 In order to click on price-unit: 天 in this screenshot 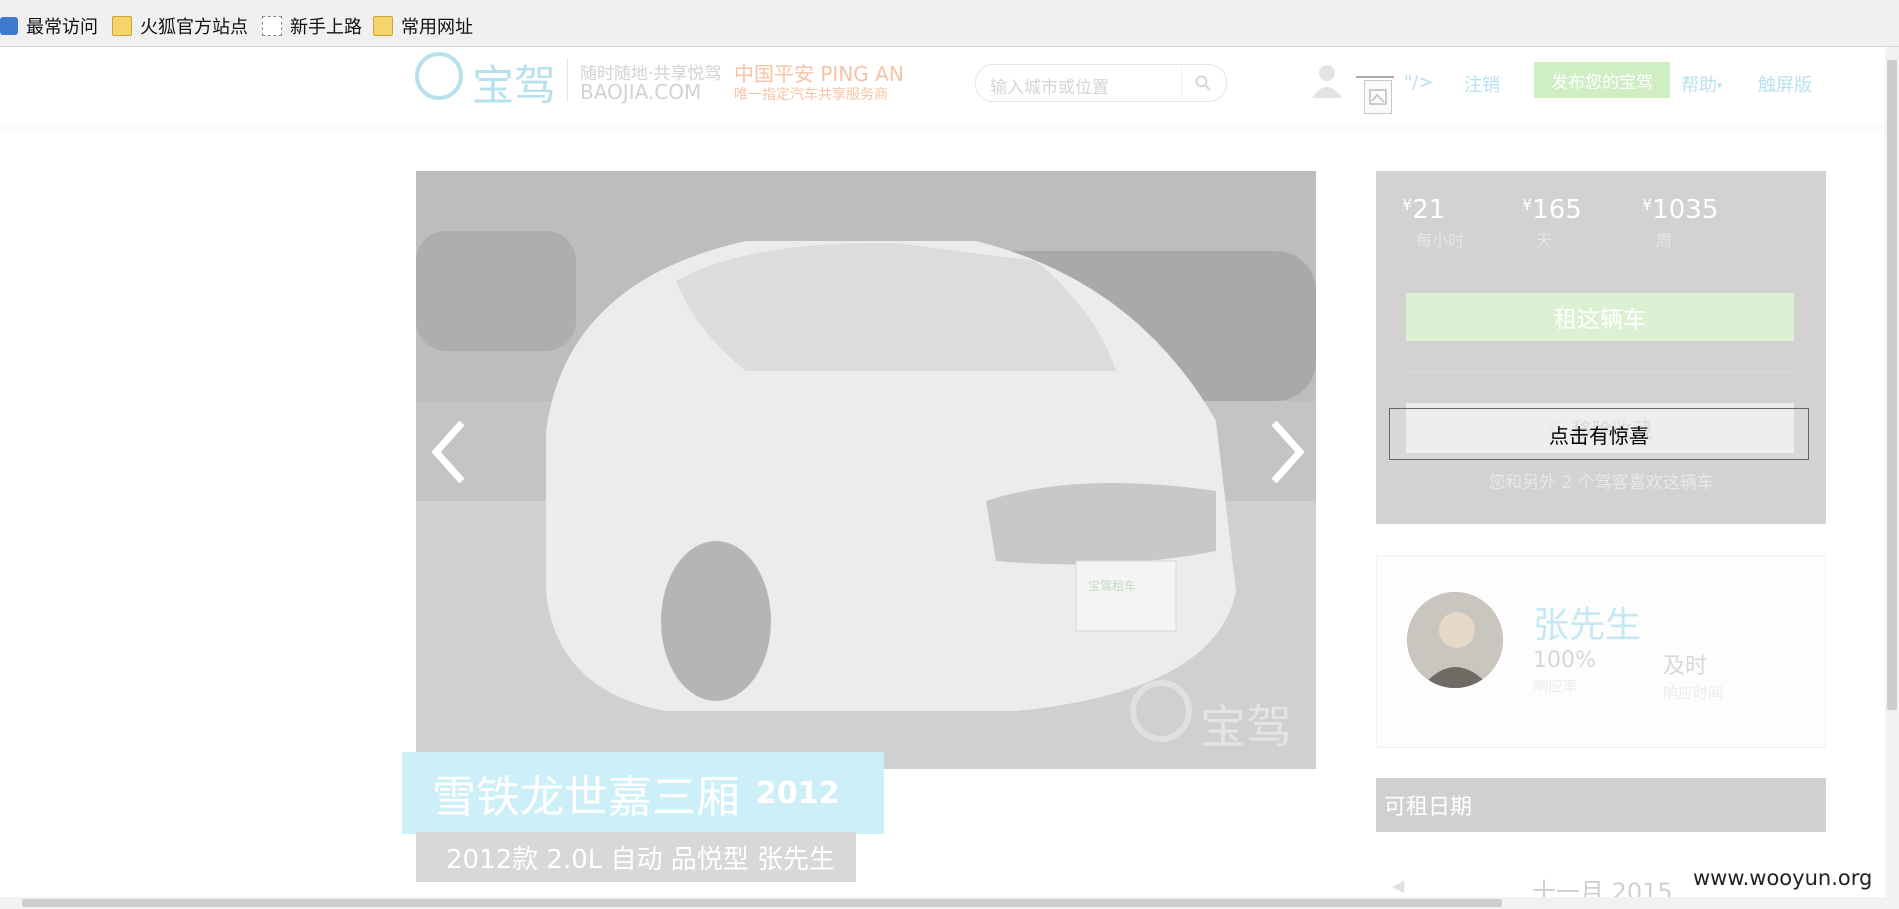, I will do `click(1544, 240)`.